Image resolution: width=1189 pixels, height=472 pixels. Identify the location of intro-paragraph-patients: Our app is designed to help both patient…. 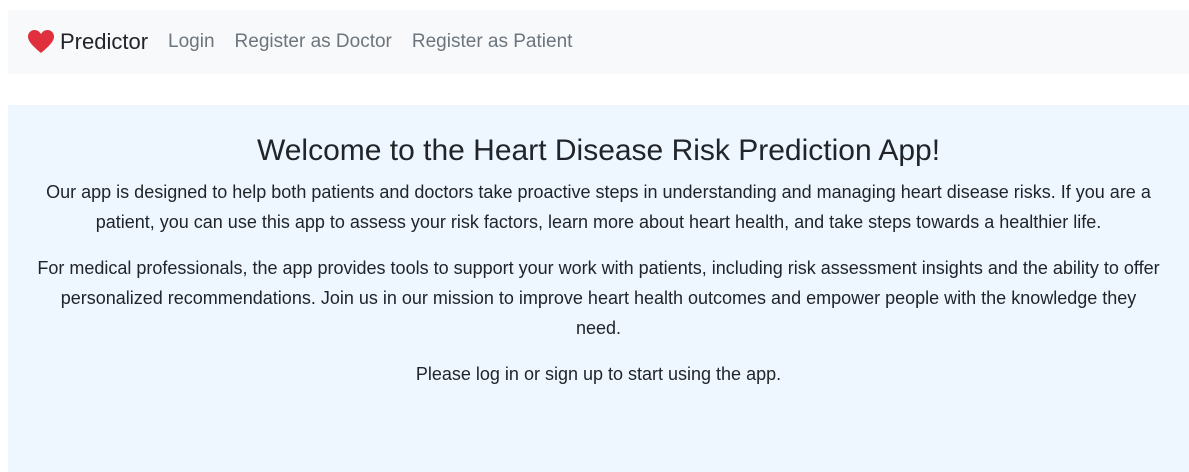
(598, 207).